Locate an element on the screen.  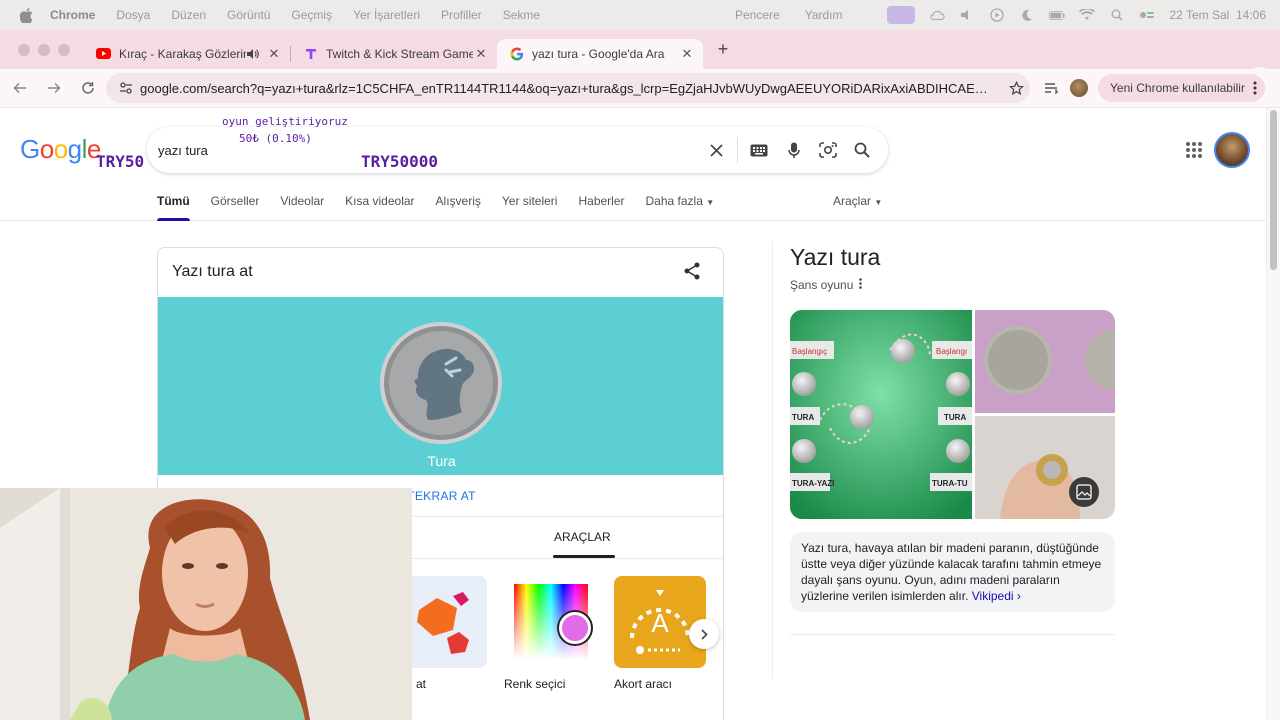
kp-title: Yazı tura is located at coordinates (835, 257).